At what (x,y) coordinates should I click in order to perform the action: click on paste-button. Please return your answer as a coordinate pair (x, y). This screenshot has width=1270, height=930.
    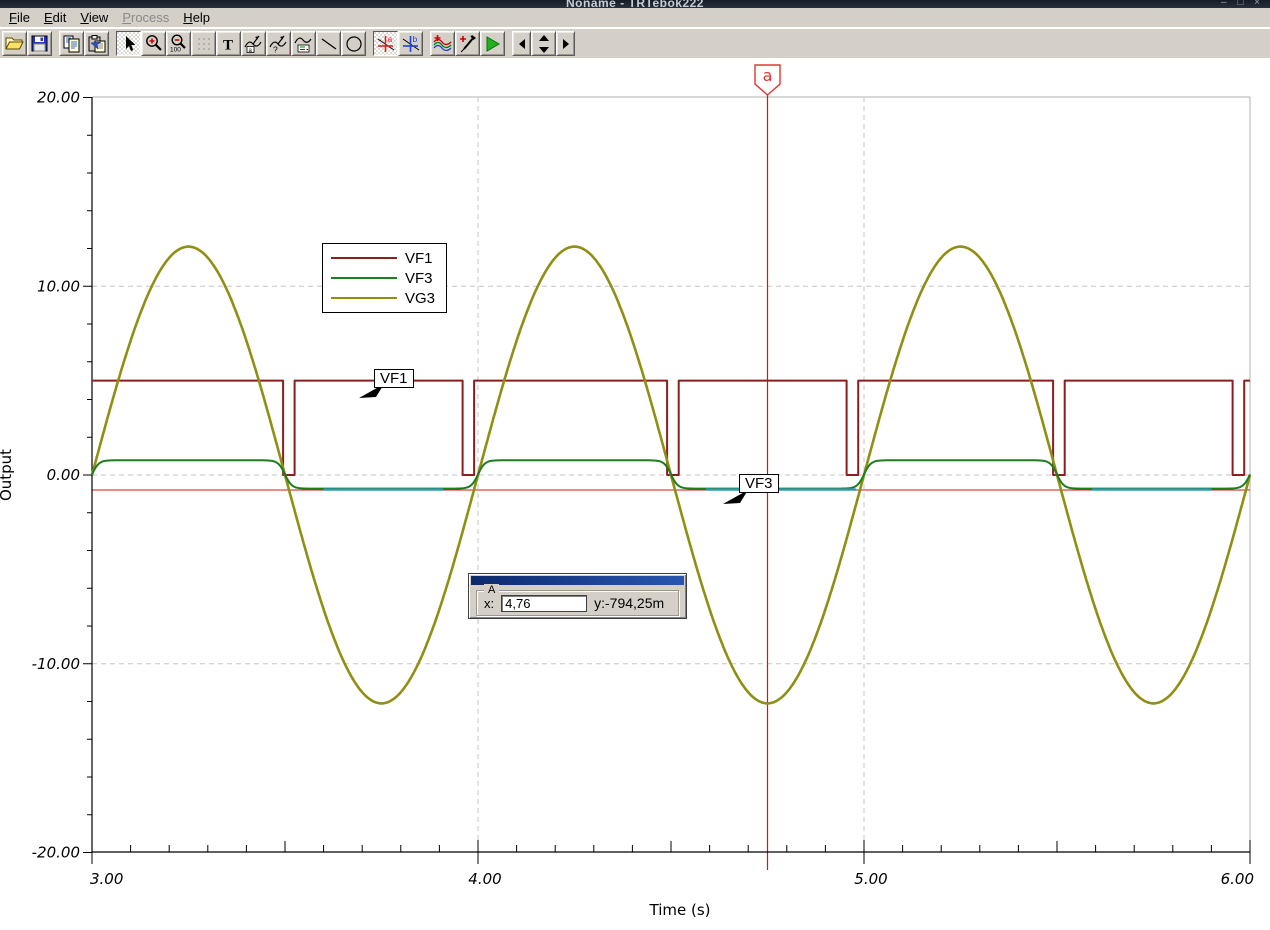
    Looking at the image, I should click on (96, 43).